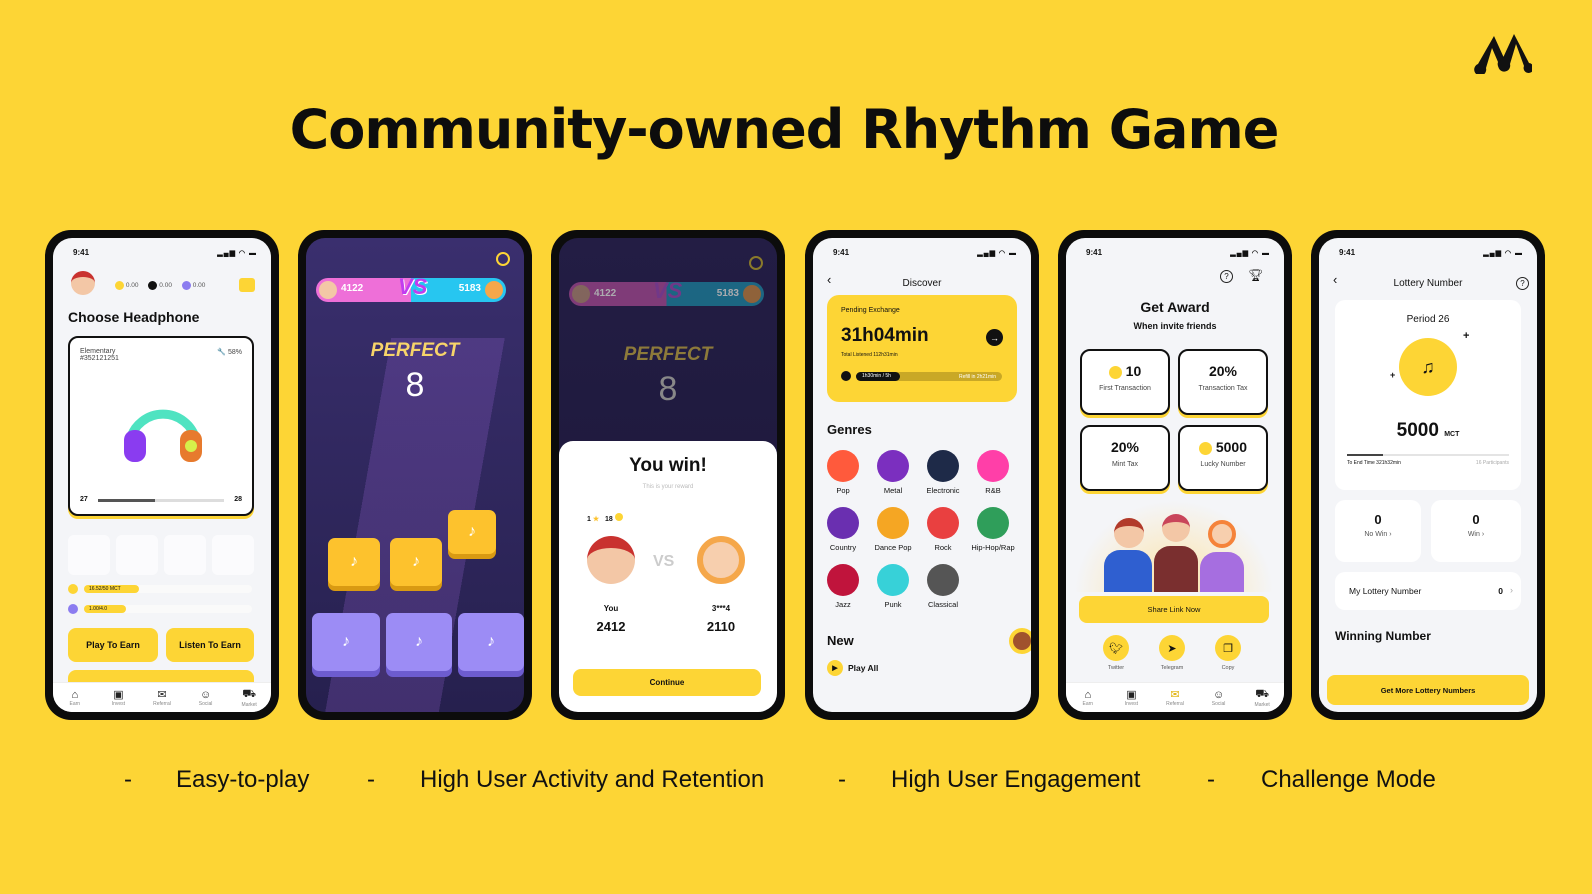 The image size is (1592, 894). I want to click on winning-number-title: Winning Number, so click(1383, 636).